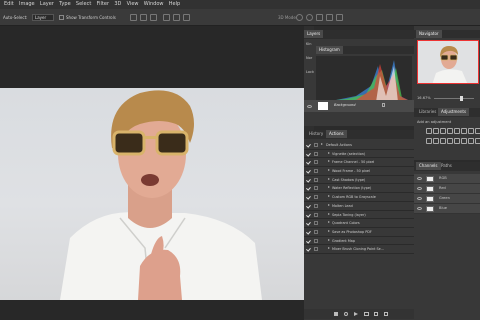  What do you see at coordinates (477, 141) in the screenshot?
I see `selective-color-icon` at bounding box center [477, 141].